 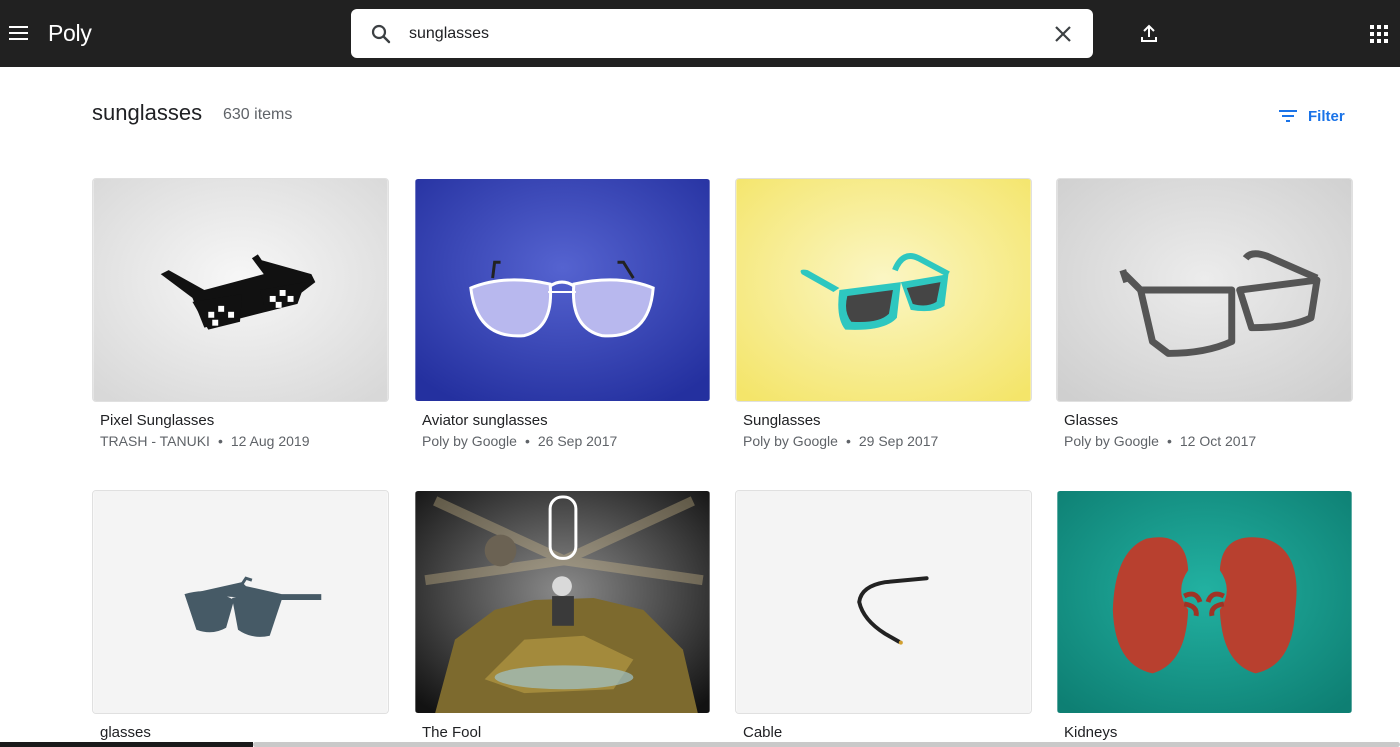 I want to click on app-bar: Poly, so click(x=700, y=33).